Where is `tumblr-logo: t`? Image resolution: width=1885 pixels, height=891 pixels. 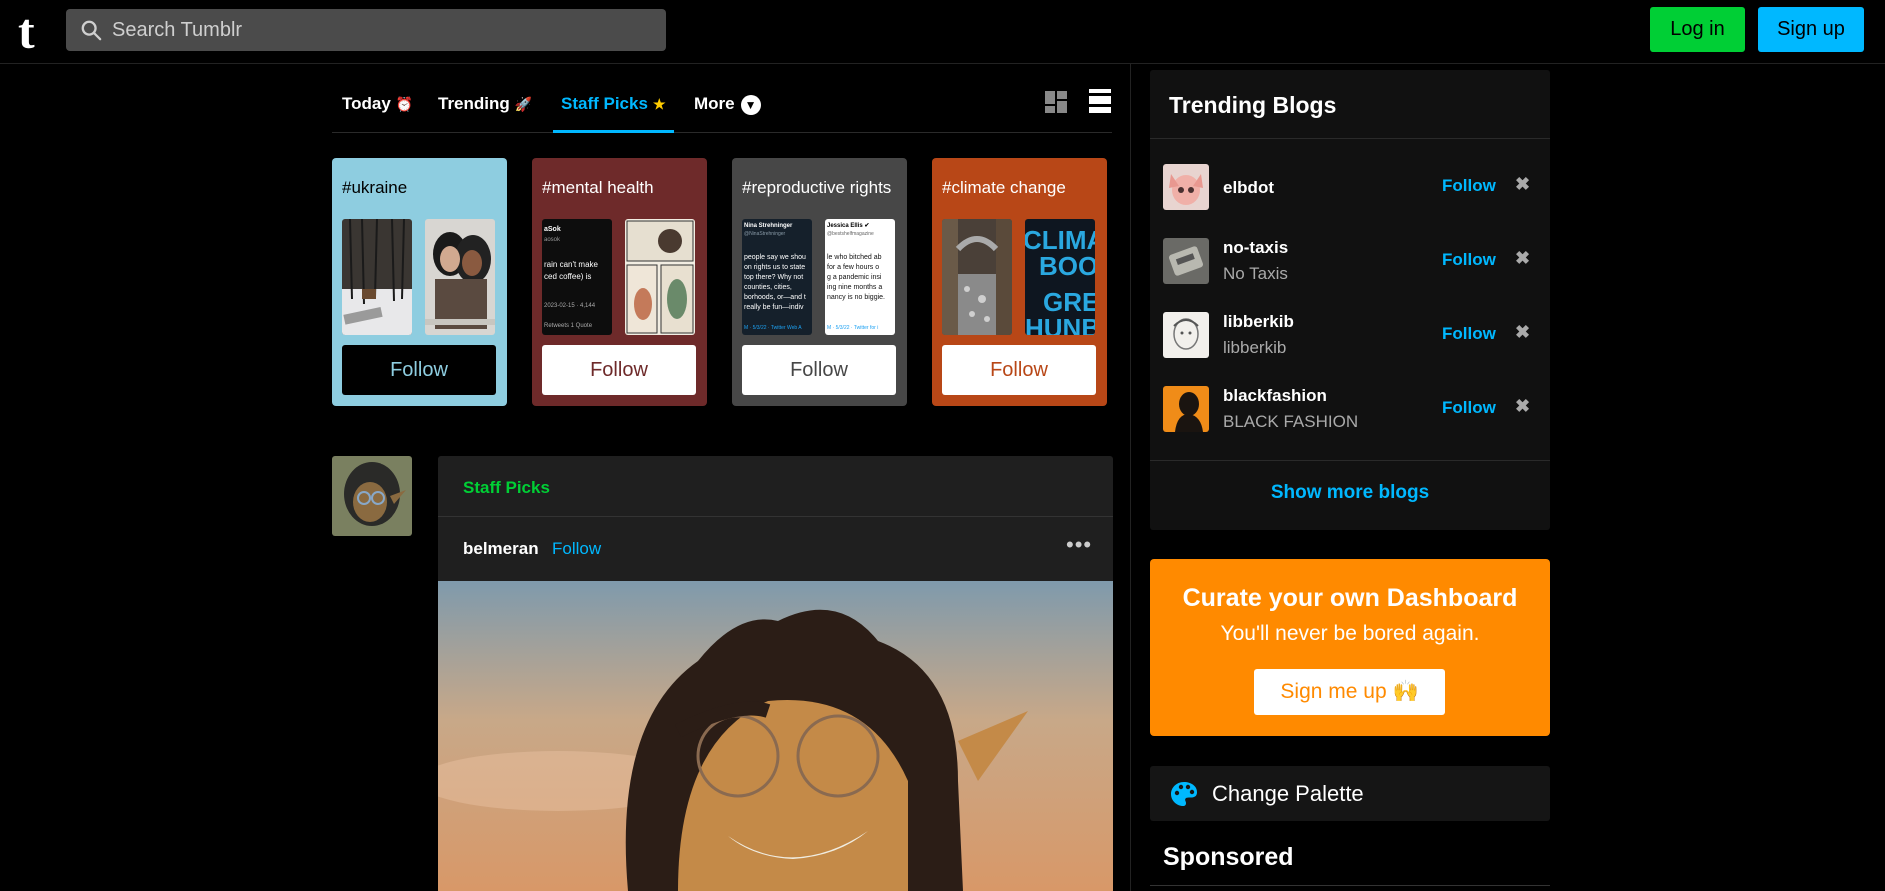 tumblr-logo: t is located at coordinates (26, 31).